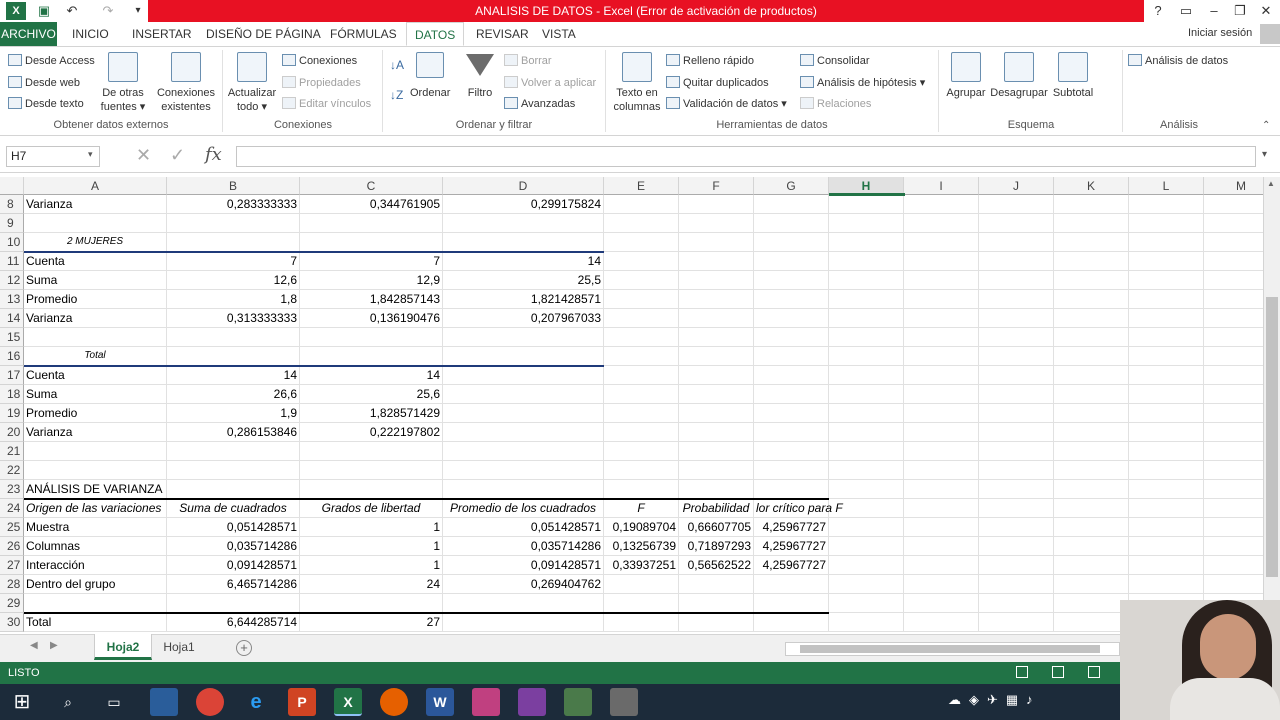 This screenshot has height=720, width=1280. I want to click on otras-fuentes-button: De otras fuentes ▾, so click(123, 85).